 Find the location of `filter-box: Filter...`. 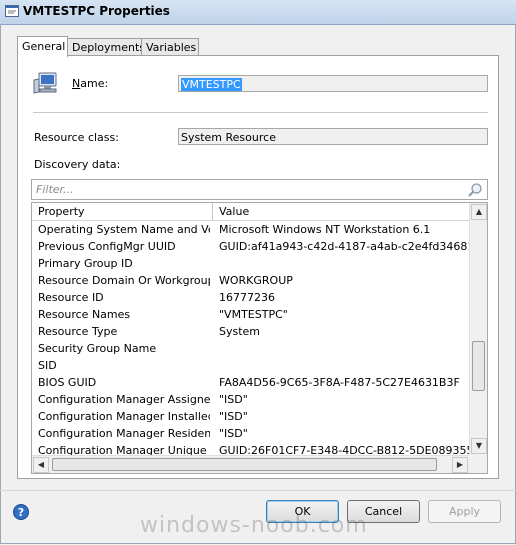

filter-box: Filter... is located at coordinates (259, 189).